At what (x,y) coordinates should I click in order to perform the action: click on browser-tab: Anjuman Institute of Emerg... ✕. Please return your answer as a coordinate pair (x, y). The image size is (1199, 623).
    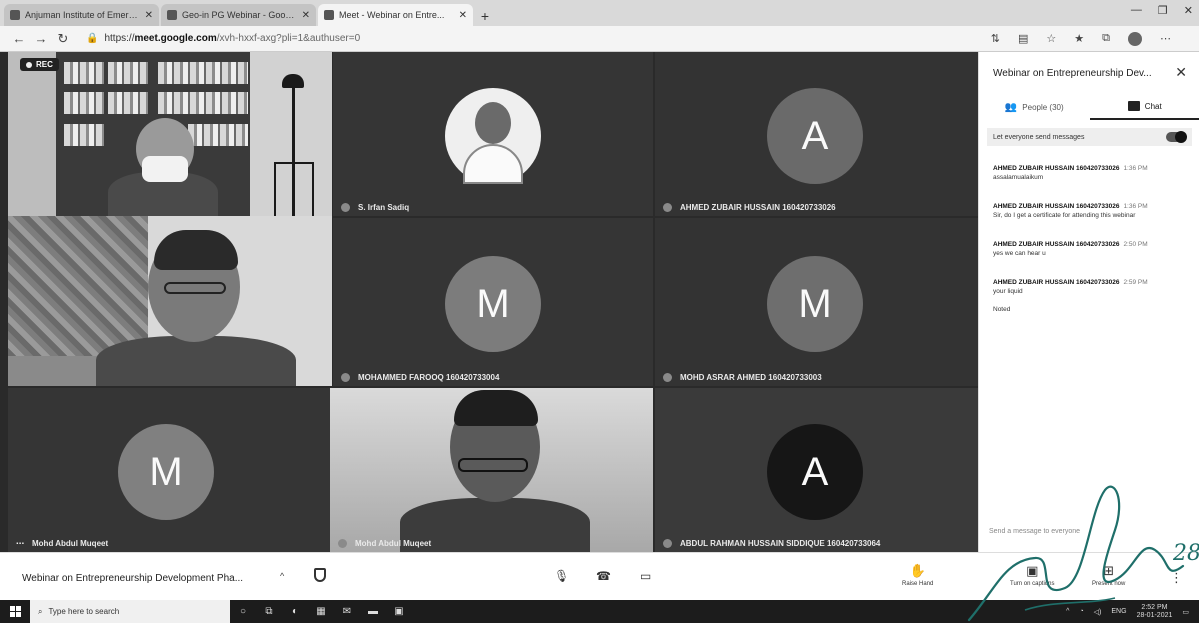
    Looking at the image, I should click on (81, 15).